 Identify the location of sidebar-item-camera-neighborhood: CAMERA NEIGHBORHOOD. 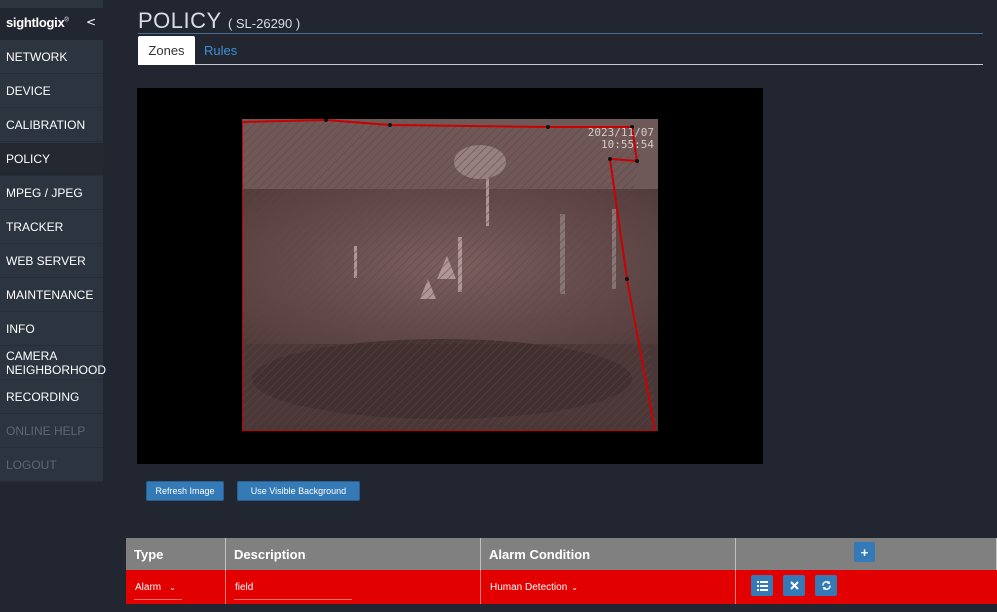
(53, 363).